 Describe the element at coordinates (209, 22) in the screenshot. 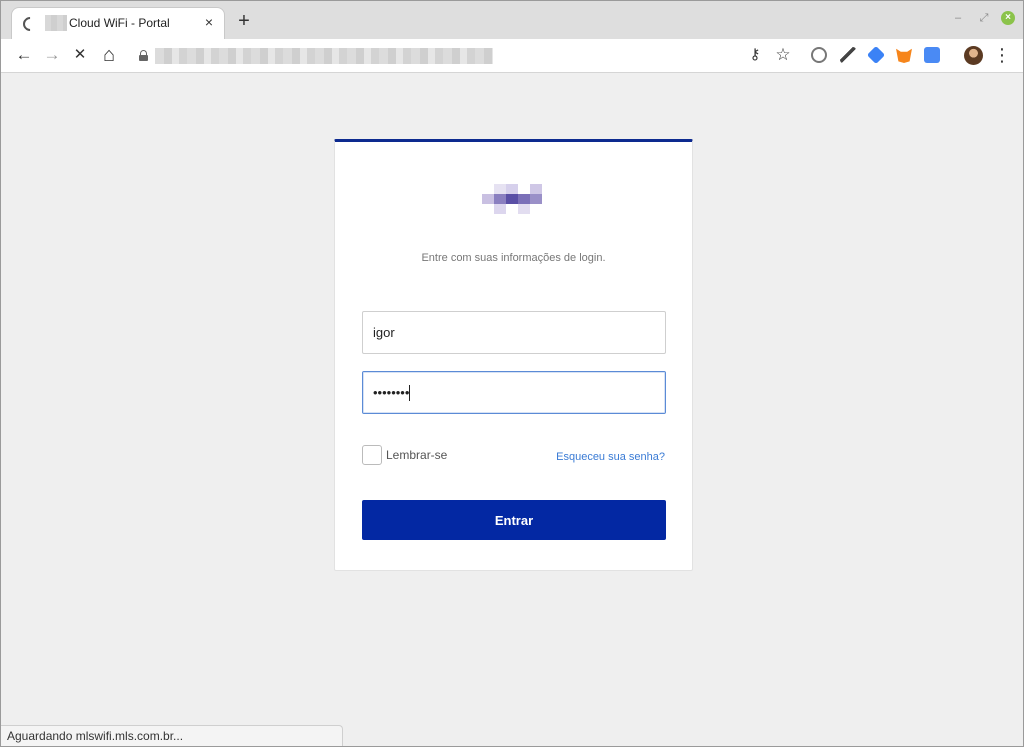

I see `tab-close-icon: ×` at that location.